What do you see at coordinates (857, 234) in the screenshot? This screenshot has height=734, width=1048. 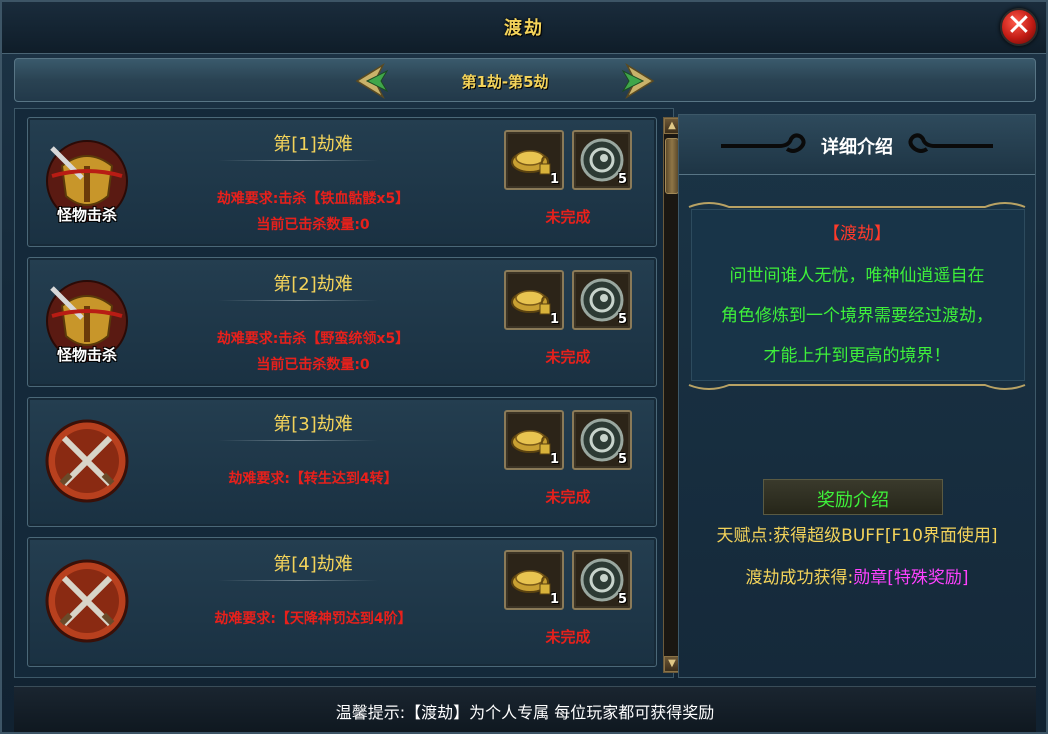 I see `intro-title: 【渡劫】` at bounding box center [857, 234].